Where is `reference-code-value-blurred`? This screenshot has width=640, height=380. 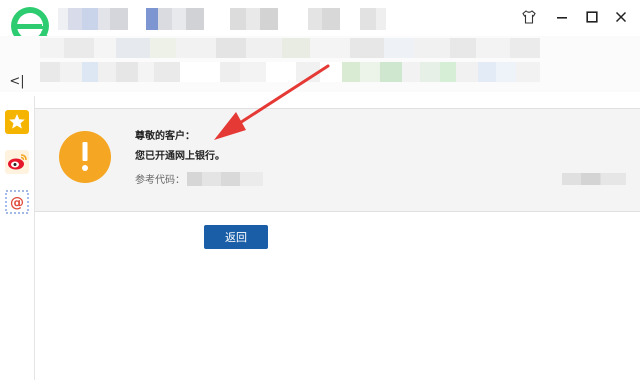
reference-code-value-blurred is located at coordinates (225, 178).